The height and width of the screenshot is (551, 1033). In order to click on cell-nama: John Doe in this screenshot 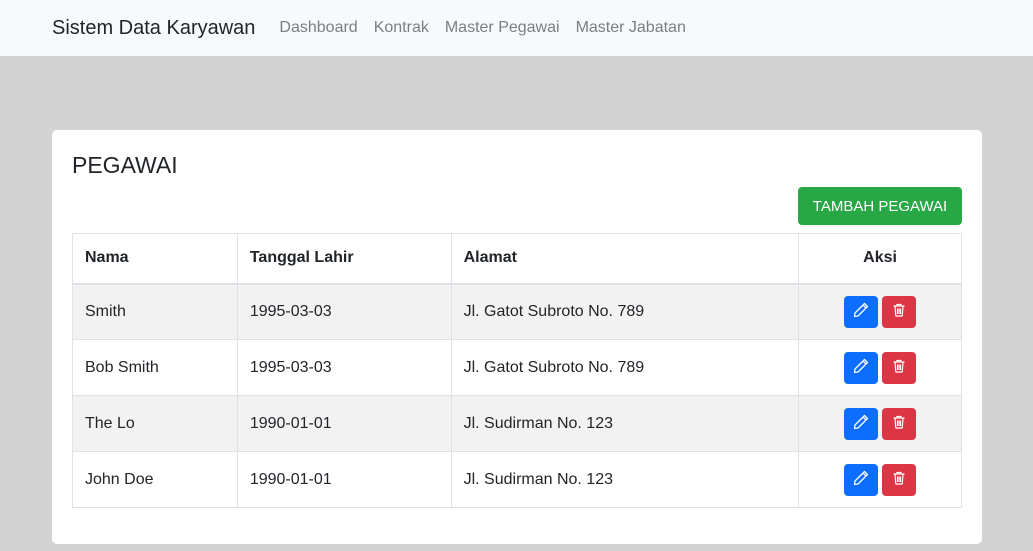, I will do `click(155, 479)`.